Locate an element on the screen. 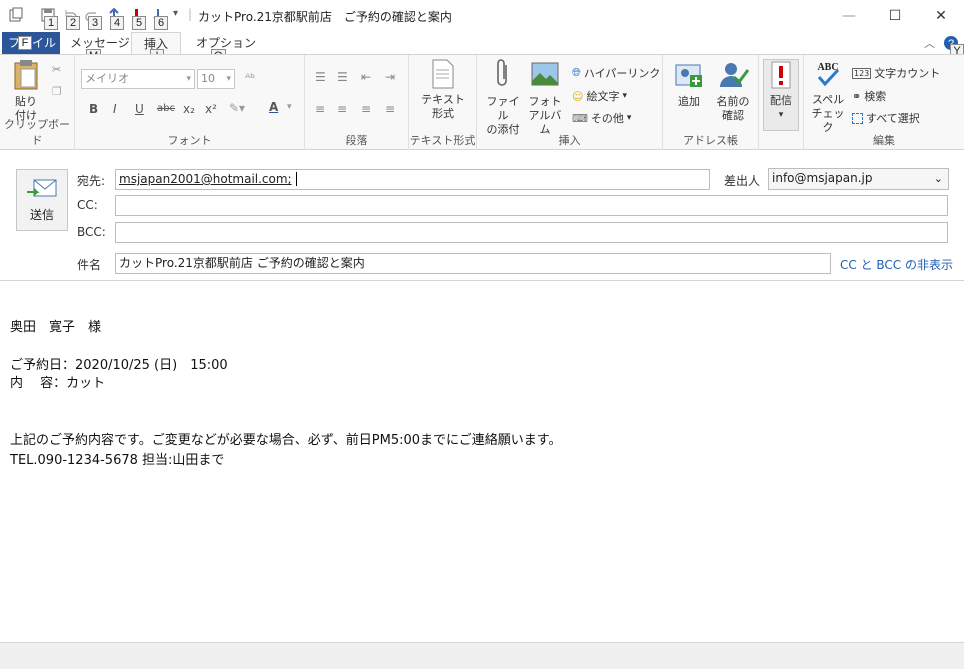 This screenshot has width=964, height=669. hyperlink-button: 🌐︎ ハイパーリンク is located at coordinates (616, 73).